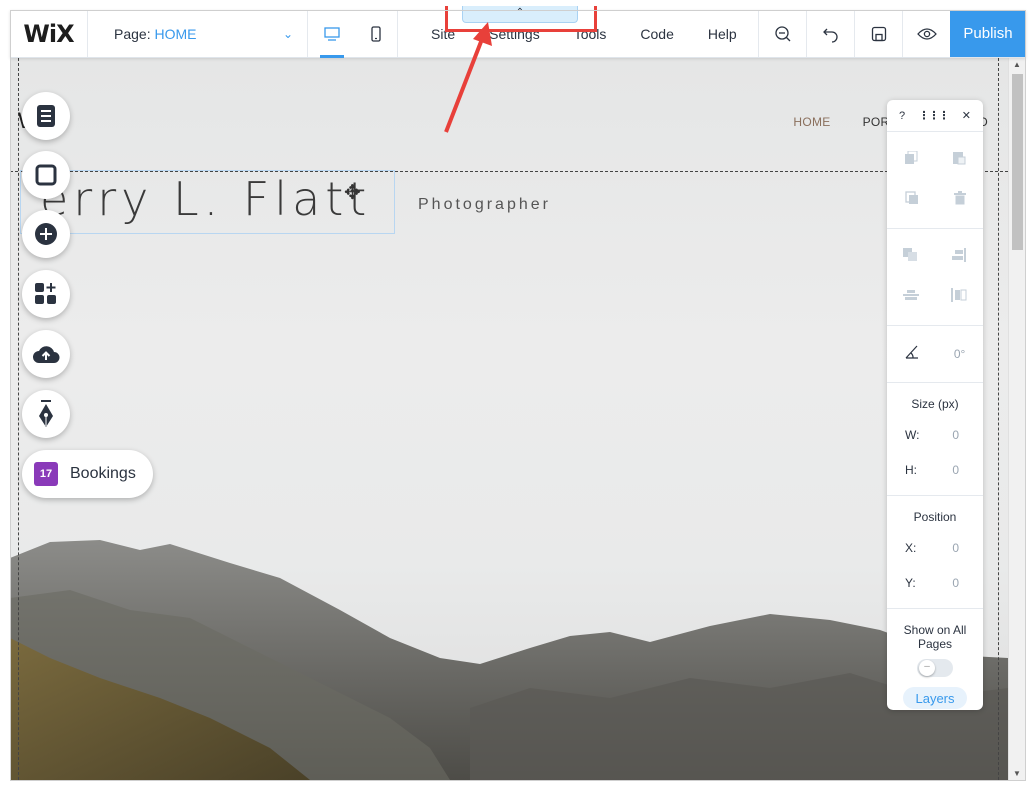 Image resolution: width=1036 pixels, height=792 pixels. I want to click on zoom-out-icon, so click(782, 33).